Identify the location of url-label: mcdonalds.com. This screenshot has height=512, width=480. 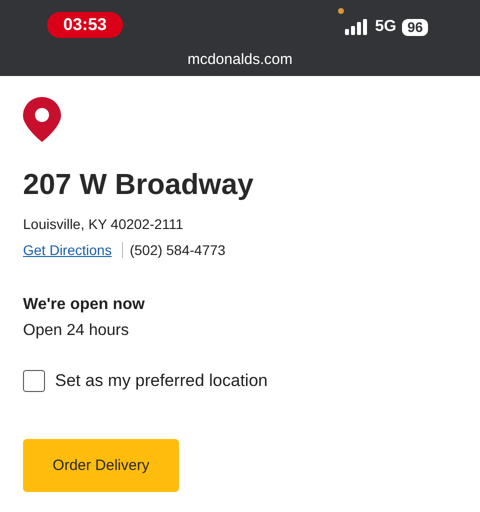
(240, 59).